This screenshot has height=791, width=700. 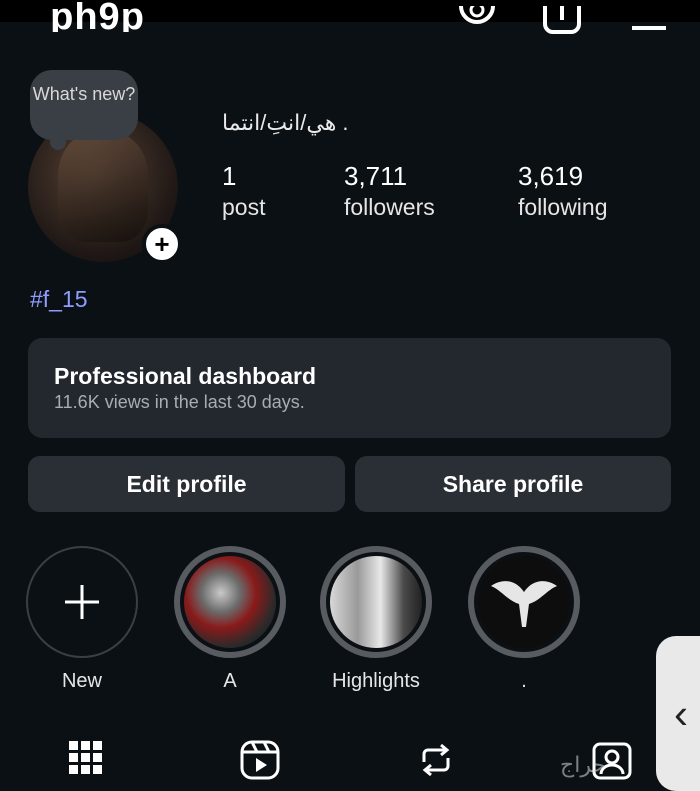 What do you see at coordinates (376, 681) in the screenshot?
I see `highlight-label: Highlights` at bounding box center [376, 681].